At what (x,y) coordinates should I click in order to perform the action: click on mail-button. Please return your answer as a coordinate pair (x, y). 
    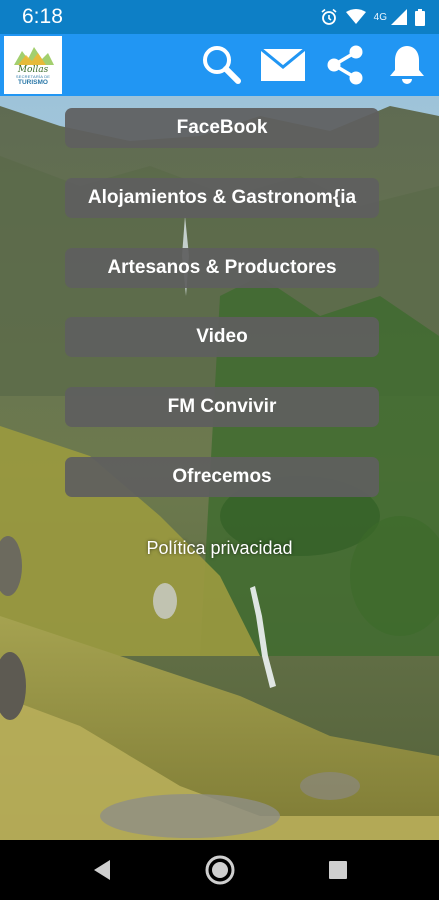
    Looking at the image, I should click on (283, 65).